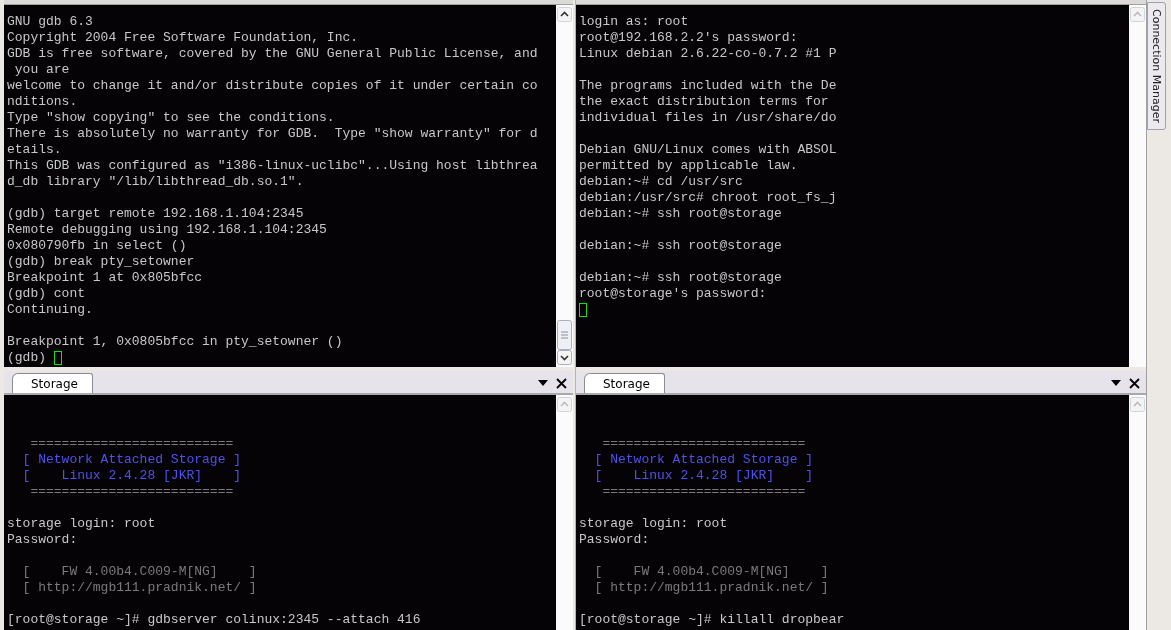 This screenshot has width=1171, height=630. I want to click on terminal-line: The programs included with the De, so click(708, 86).